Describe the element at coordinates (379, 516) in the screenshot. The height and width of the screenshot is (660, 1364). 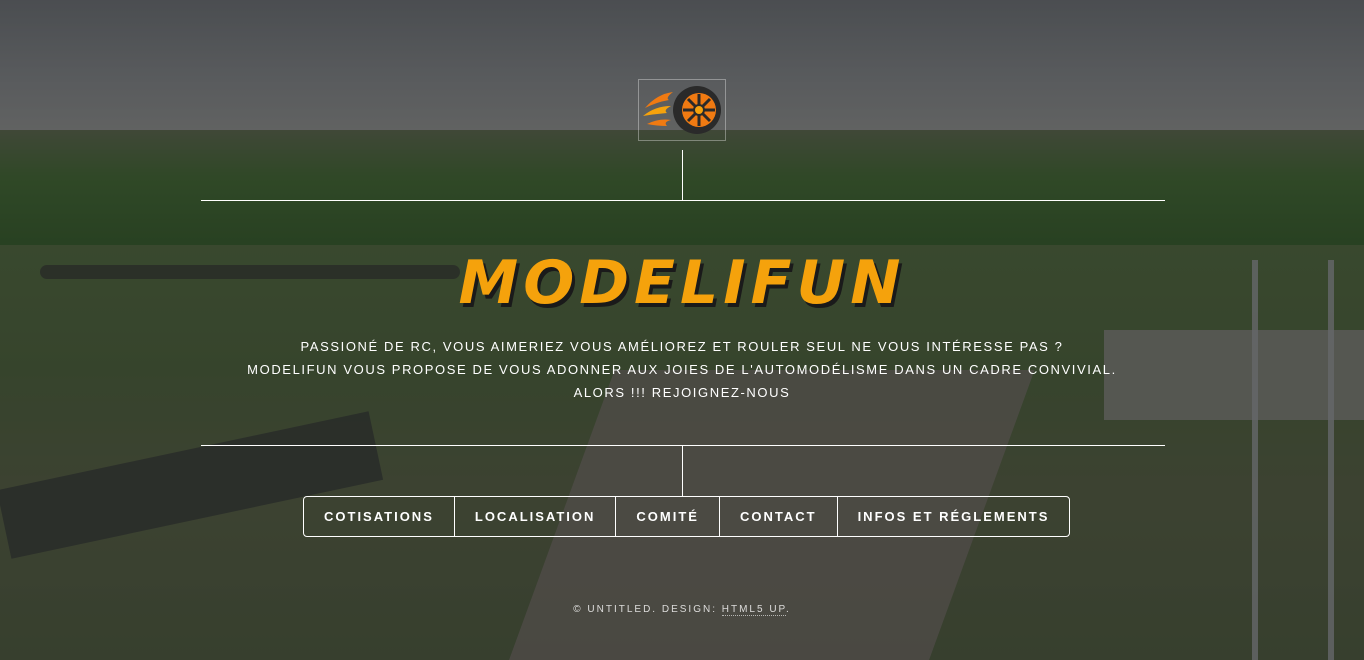
I see `nav-item-cotisations: Cotisations` at that location.